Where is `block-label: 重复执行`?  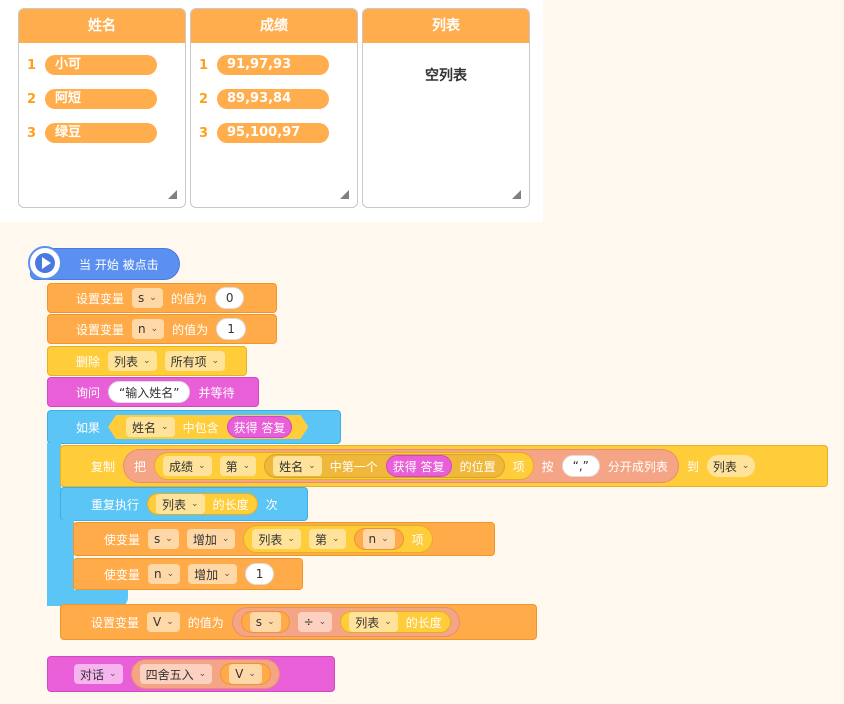 block-label: 重复执行 is located at coordinates (115, 504).